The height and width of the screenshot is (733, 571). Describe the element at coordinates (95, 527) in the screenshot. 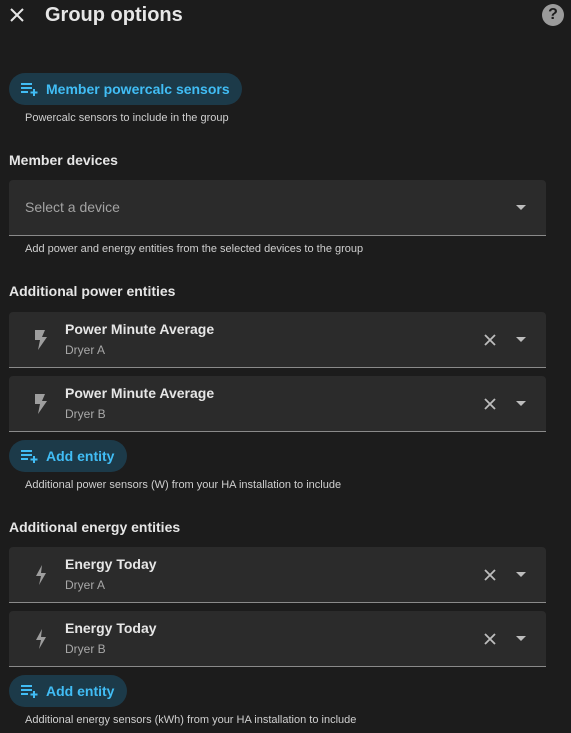

I see `energy-entities-title: Additional energy entities` at that location.